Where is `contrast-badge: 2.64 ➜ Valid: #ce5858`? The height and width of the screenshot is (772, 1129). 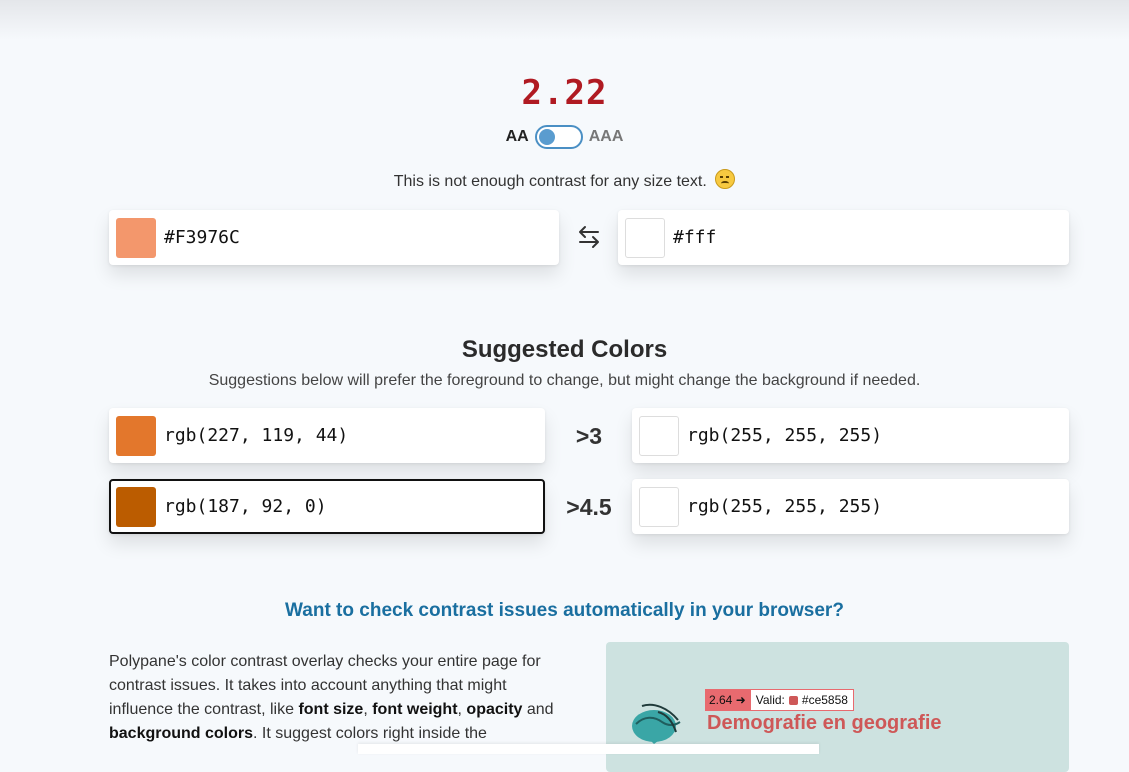 contrast-badge: 2.64 ➜ Valid: #ce5858 is located at coordinates (779, 700).